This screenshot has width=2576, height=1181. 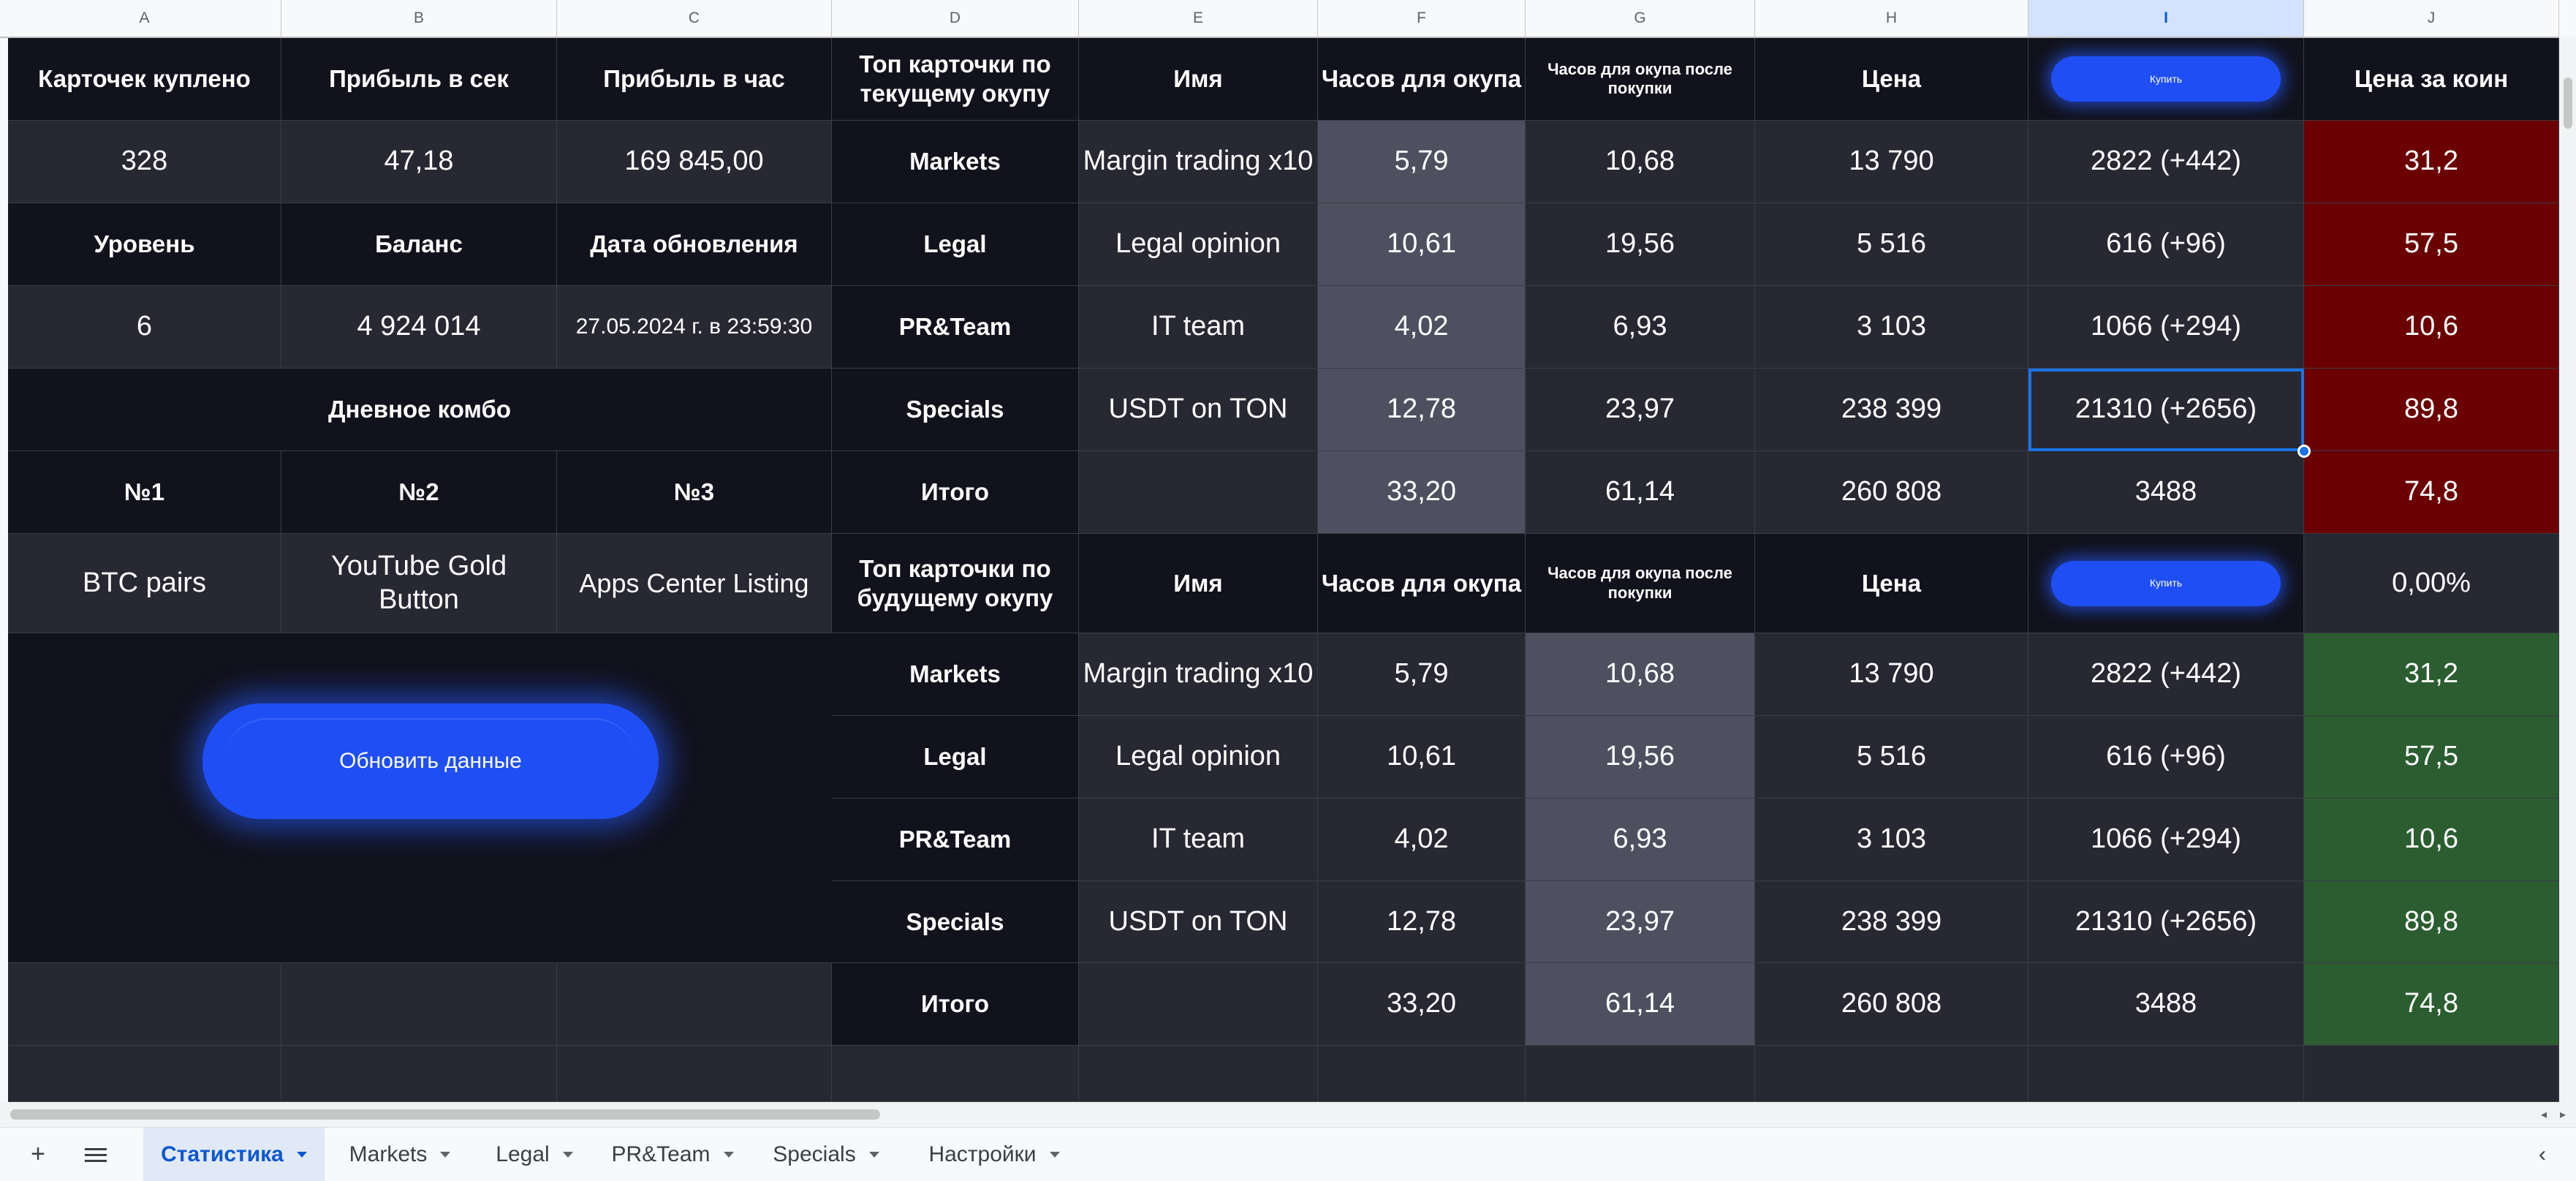 What do you see at coordinates (2431, 18) in the screenshot?
I see `column-header-j: J` at bounding box center [2431, 18].